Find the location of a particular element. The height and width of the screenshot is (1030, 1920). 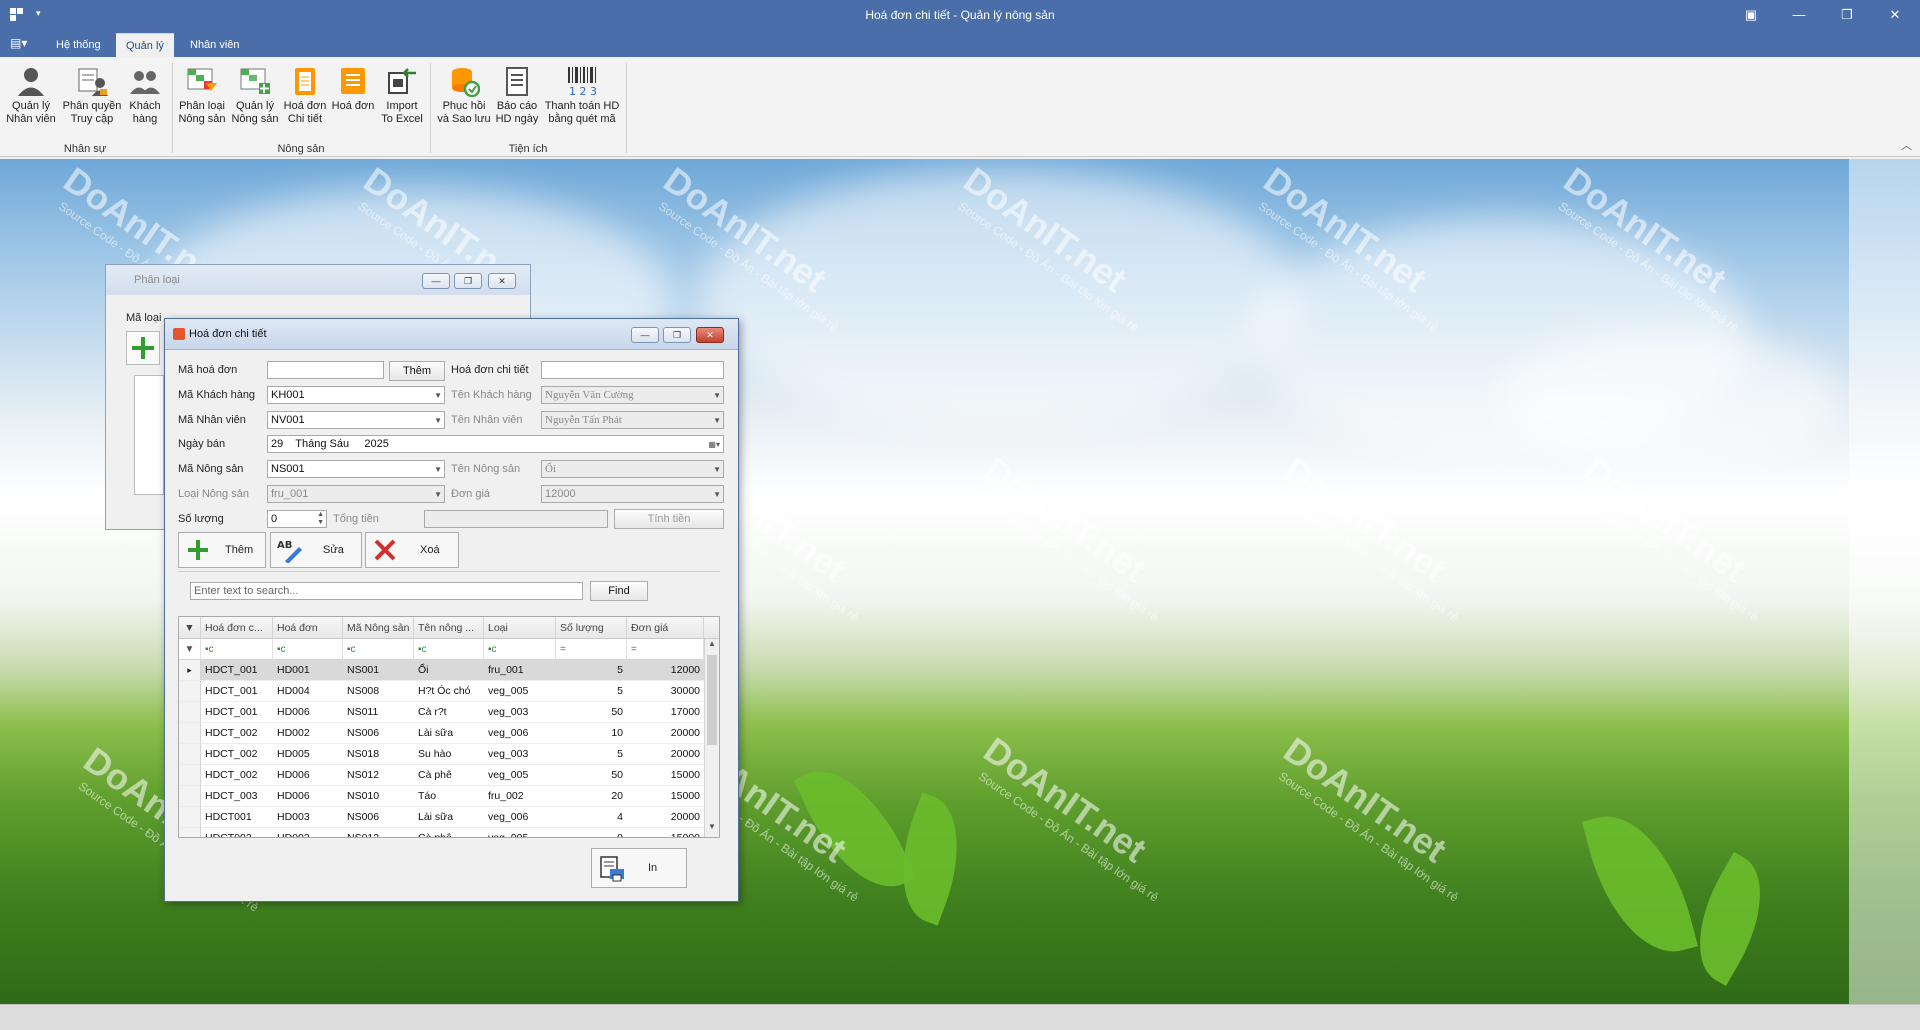

table-cell: NS001 is located at coordinates (378, 670).